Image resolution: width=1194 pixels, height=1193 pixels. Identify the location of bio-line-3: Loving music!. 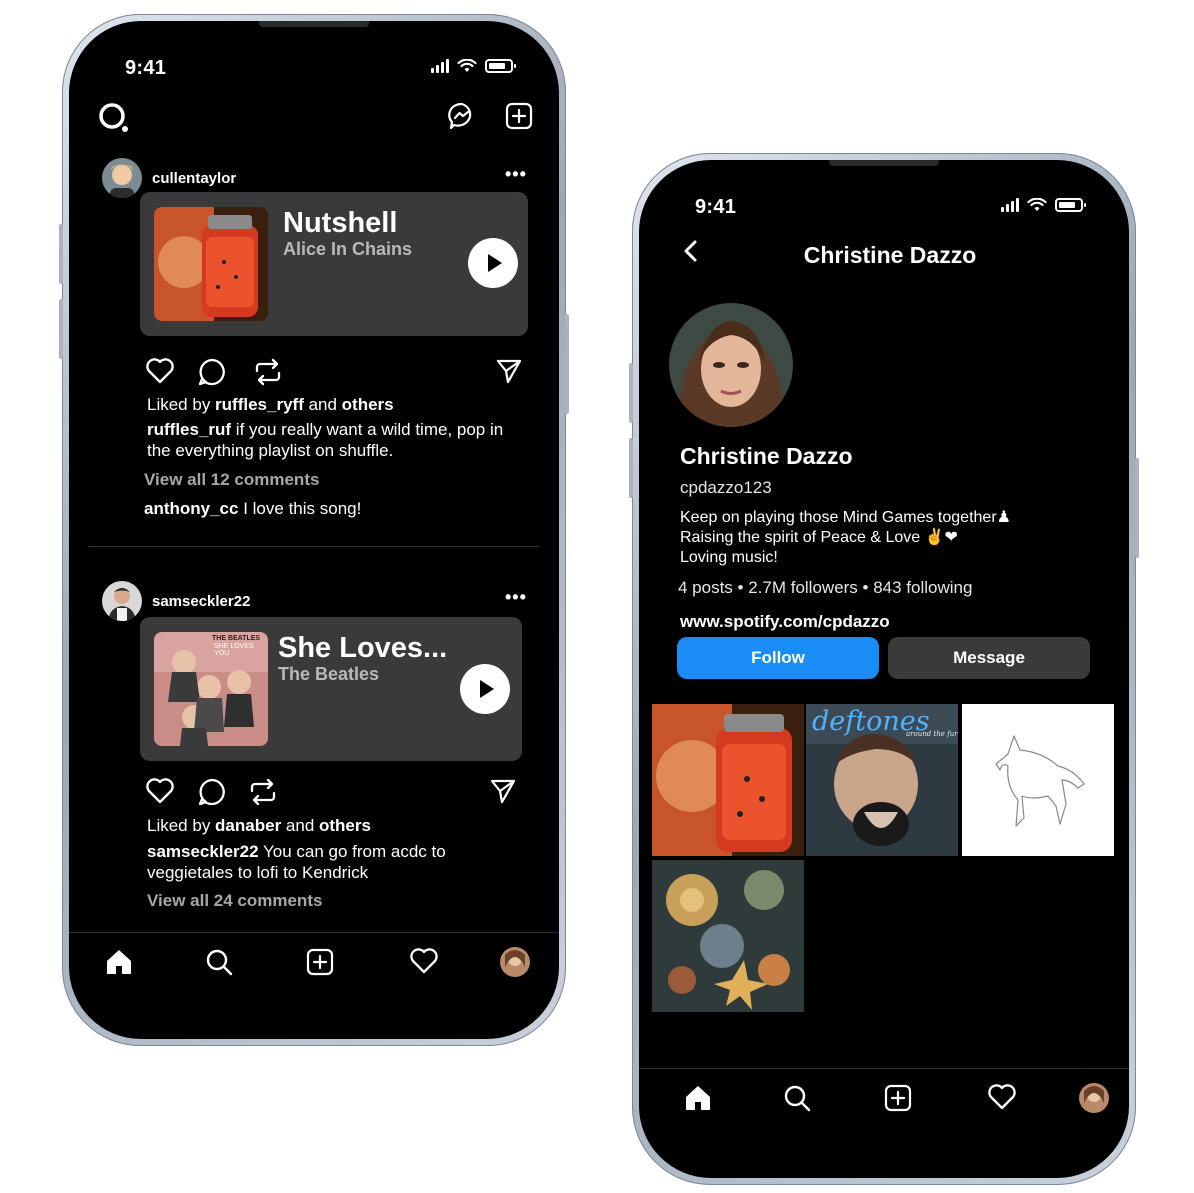
(729, 557).